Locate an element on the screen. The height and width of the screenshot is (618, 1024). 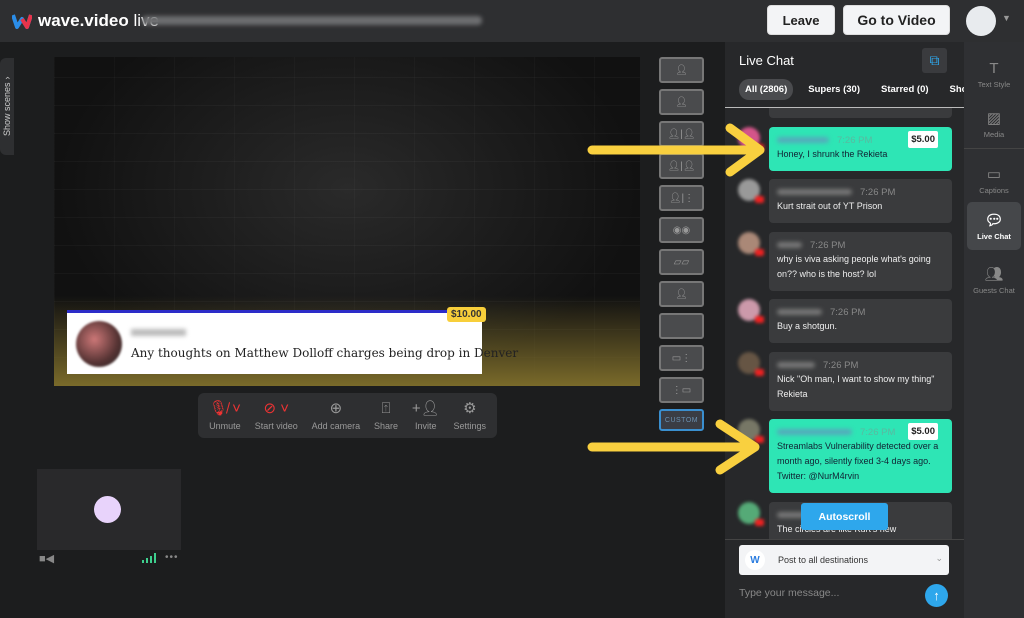
tool-guests-chat: 👥︎ Guests Chat is located at coordinates (994, 280).